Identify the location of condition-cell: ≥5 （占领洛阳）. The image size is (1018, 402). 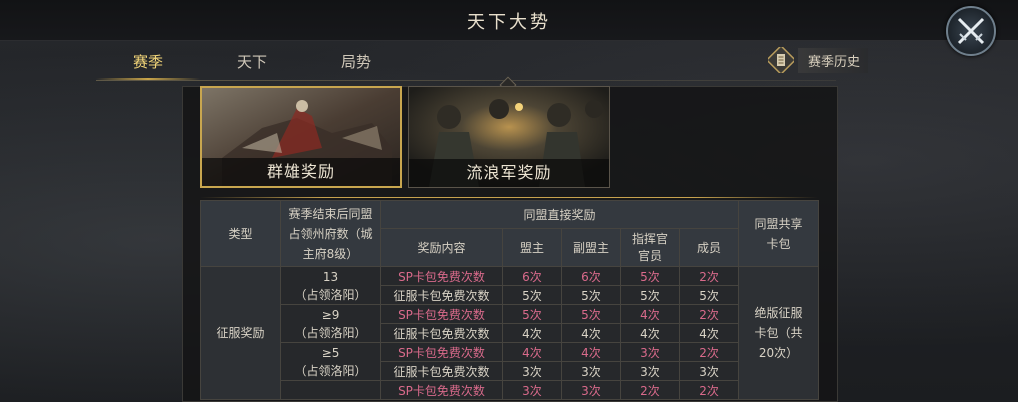
(330, 361).